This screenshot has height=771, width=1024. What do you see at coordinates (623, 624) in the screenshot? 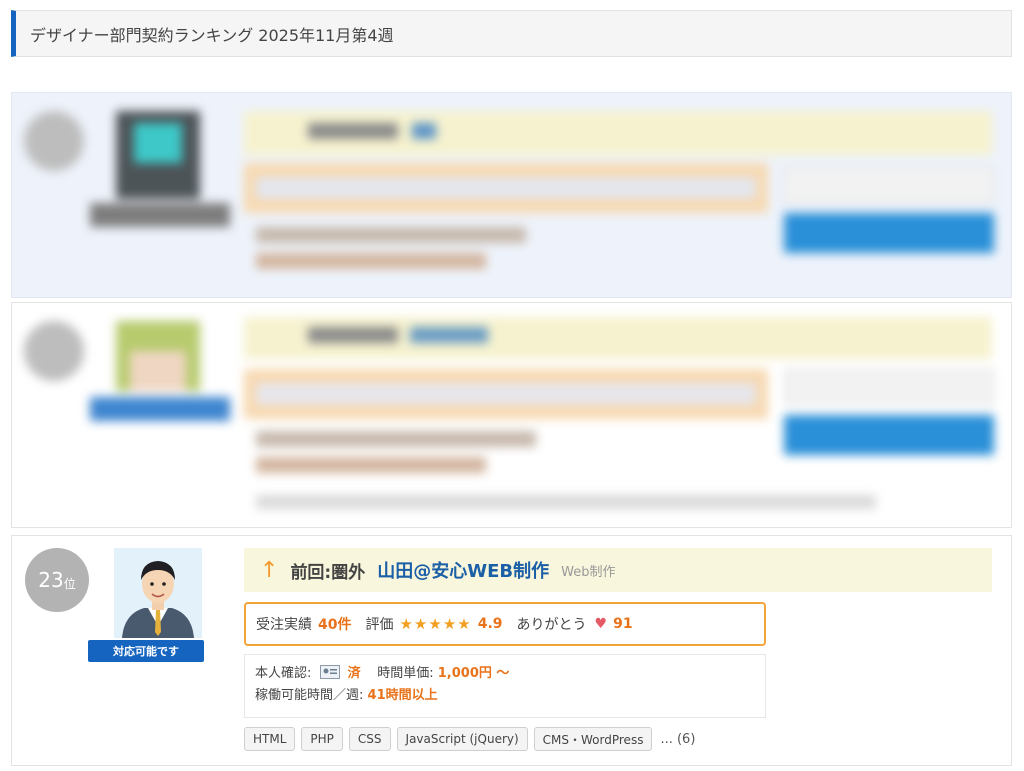
I see `thanks-value: 91` at bounding box center [623, 624].